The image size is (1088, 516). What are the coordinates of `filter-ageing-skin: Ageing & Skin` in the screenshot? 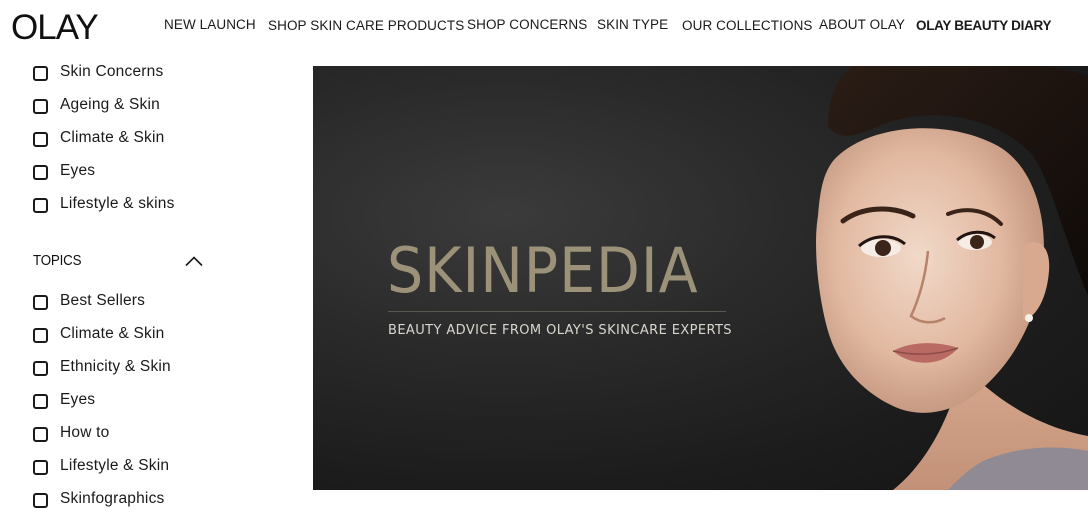 It's located at (96, 105).